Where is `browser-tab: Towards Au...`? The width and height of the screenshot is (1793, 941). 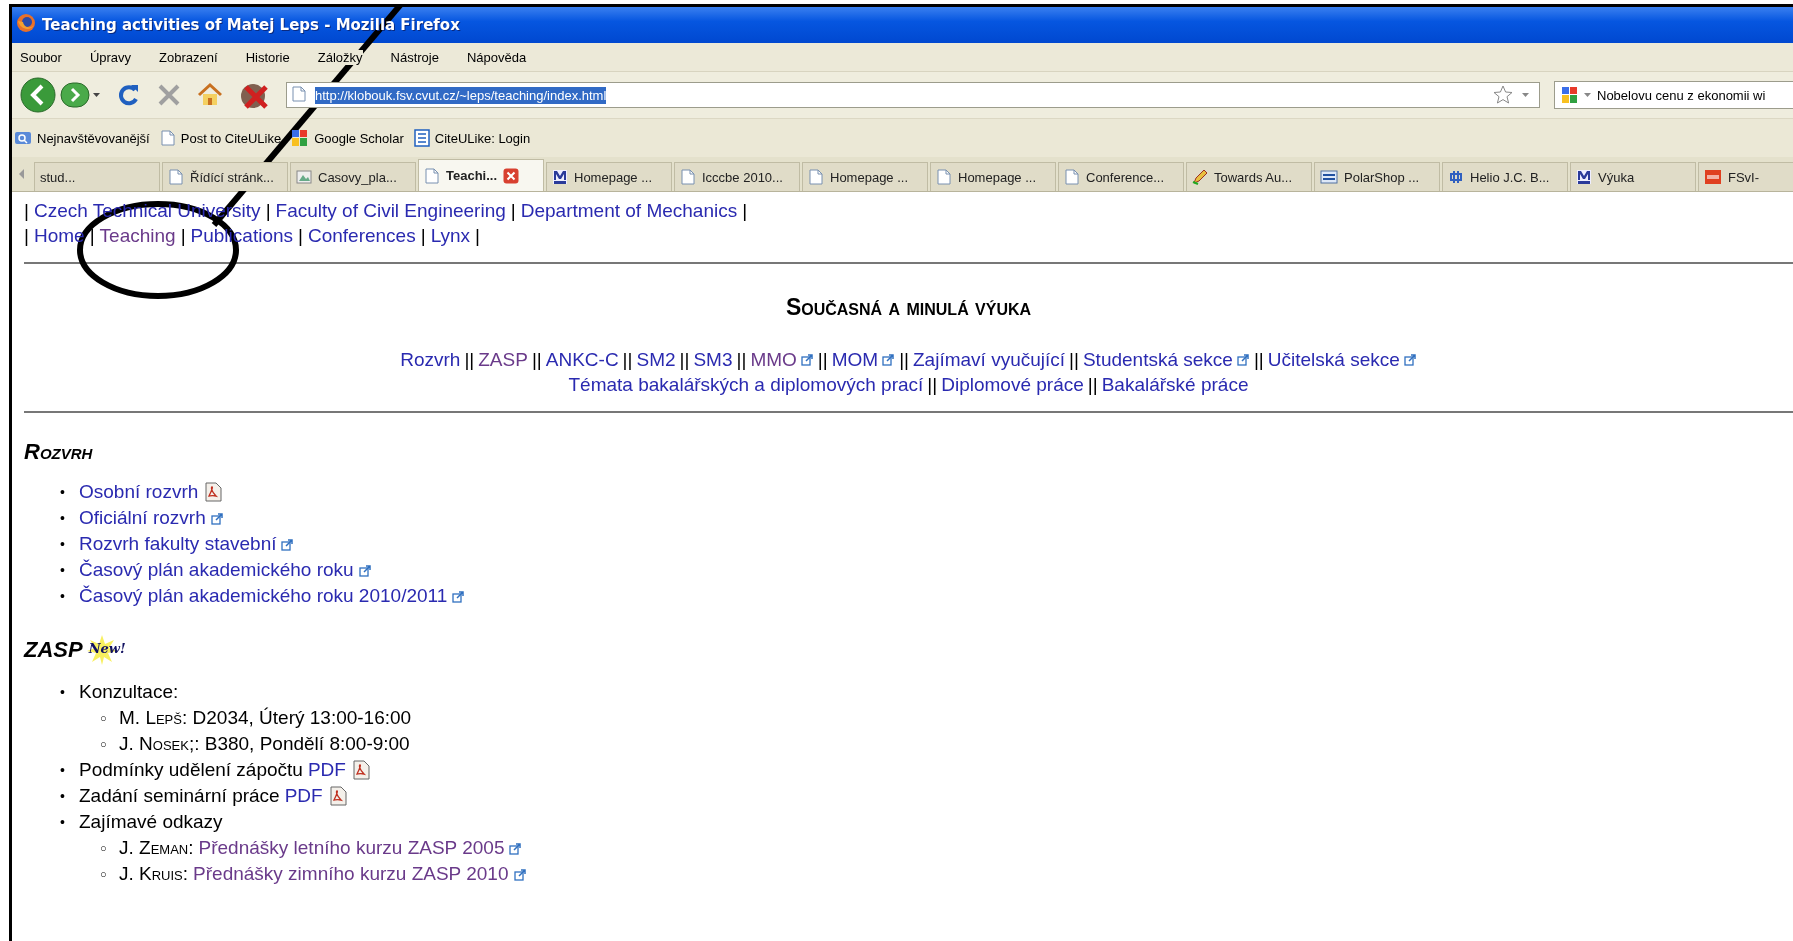
browser-tab: Towards Au... is located at coordinates (1249, 176).